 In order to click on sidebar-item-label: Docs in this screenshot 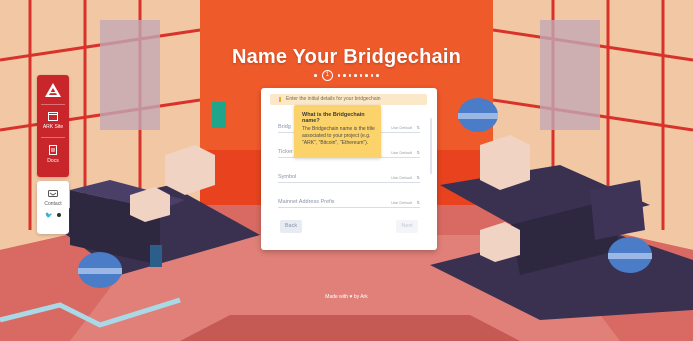, I will do `click(53, 161)`.